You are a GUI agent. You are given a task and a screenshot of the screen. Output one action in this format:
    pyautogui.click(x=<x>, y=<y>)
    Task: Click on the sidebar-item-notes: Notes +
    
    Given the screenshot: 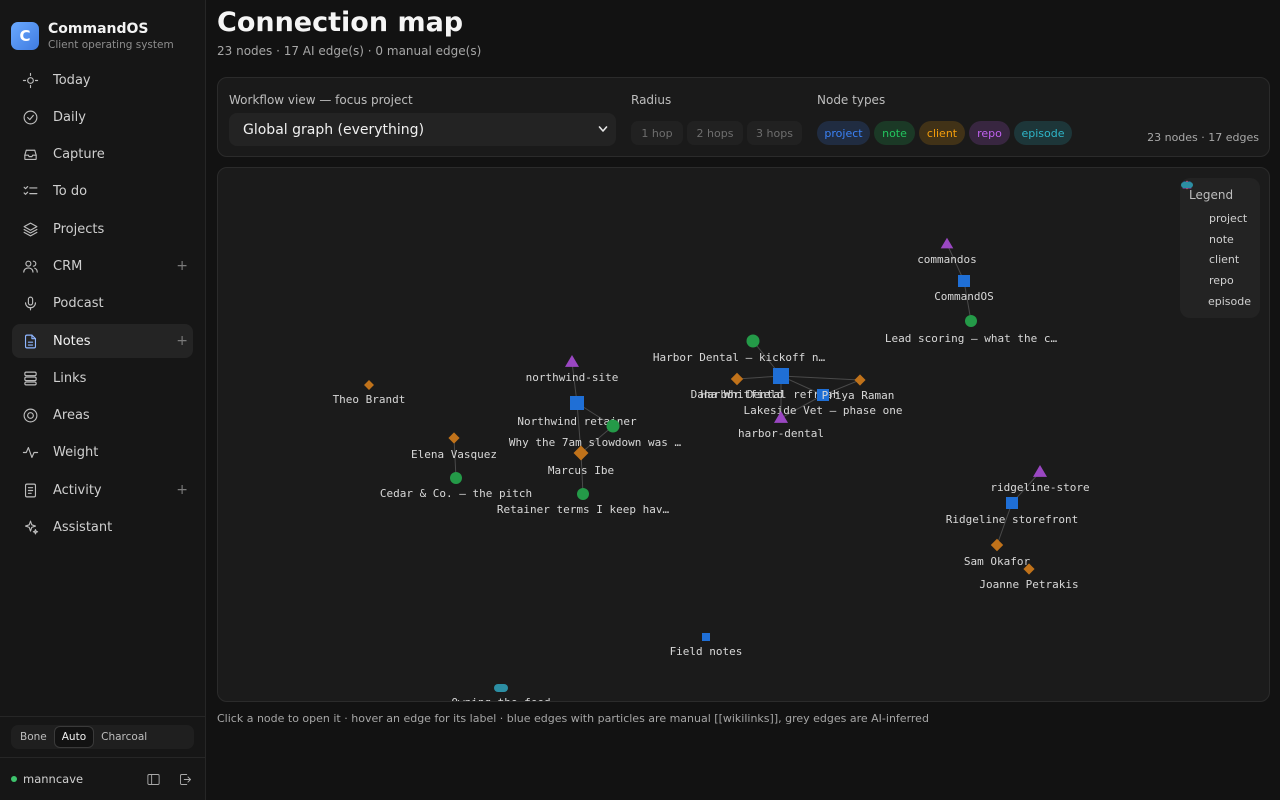 What is the action you would take?
    pyautogui.click(x=102, y=341)
    